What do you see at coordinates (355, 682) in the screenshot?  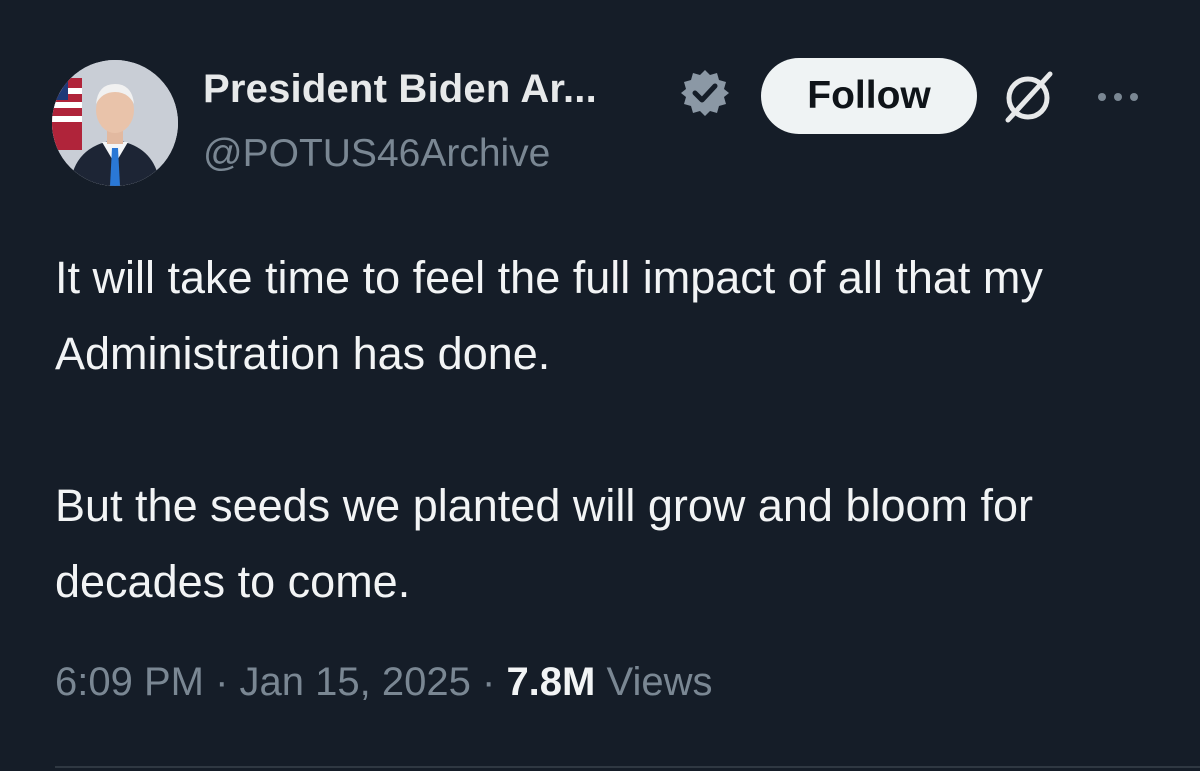 I see `tweet-date: Jan 15, 2025` at bounding box center [355, 682].